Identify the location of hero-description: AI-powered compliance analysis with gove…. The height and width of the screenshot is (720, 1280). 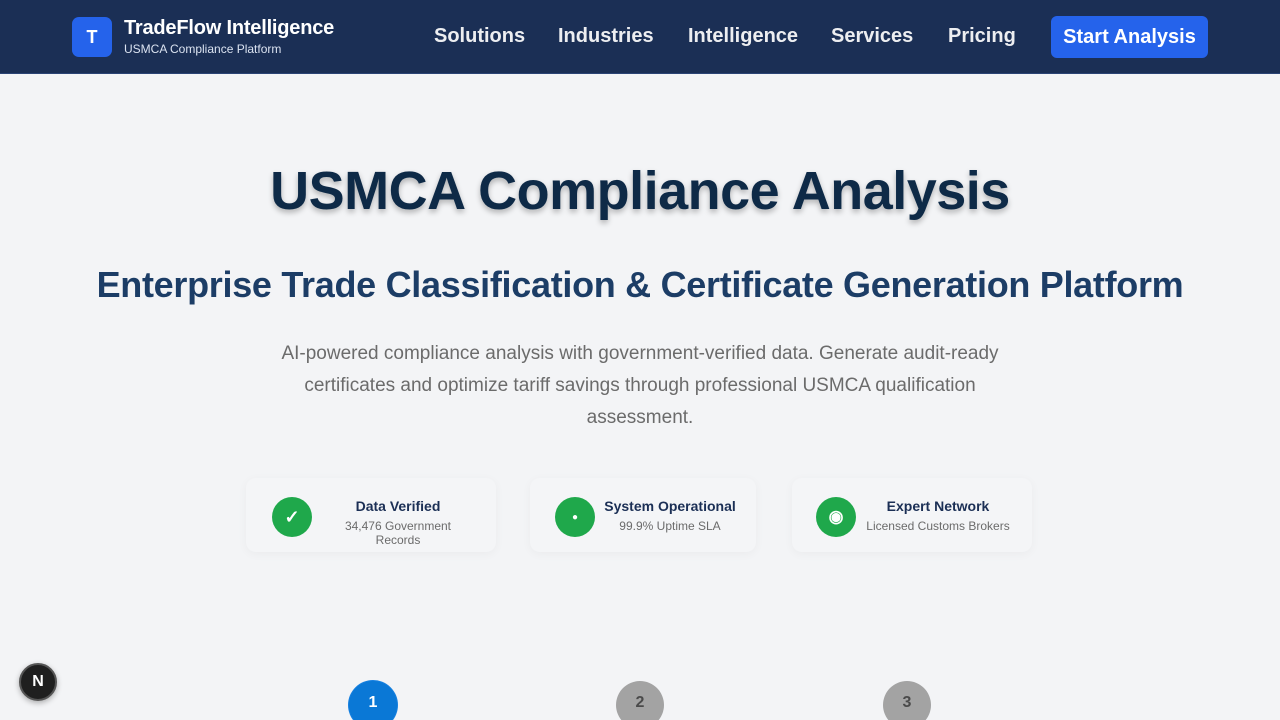
(640, 385).